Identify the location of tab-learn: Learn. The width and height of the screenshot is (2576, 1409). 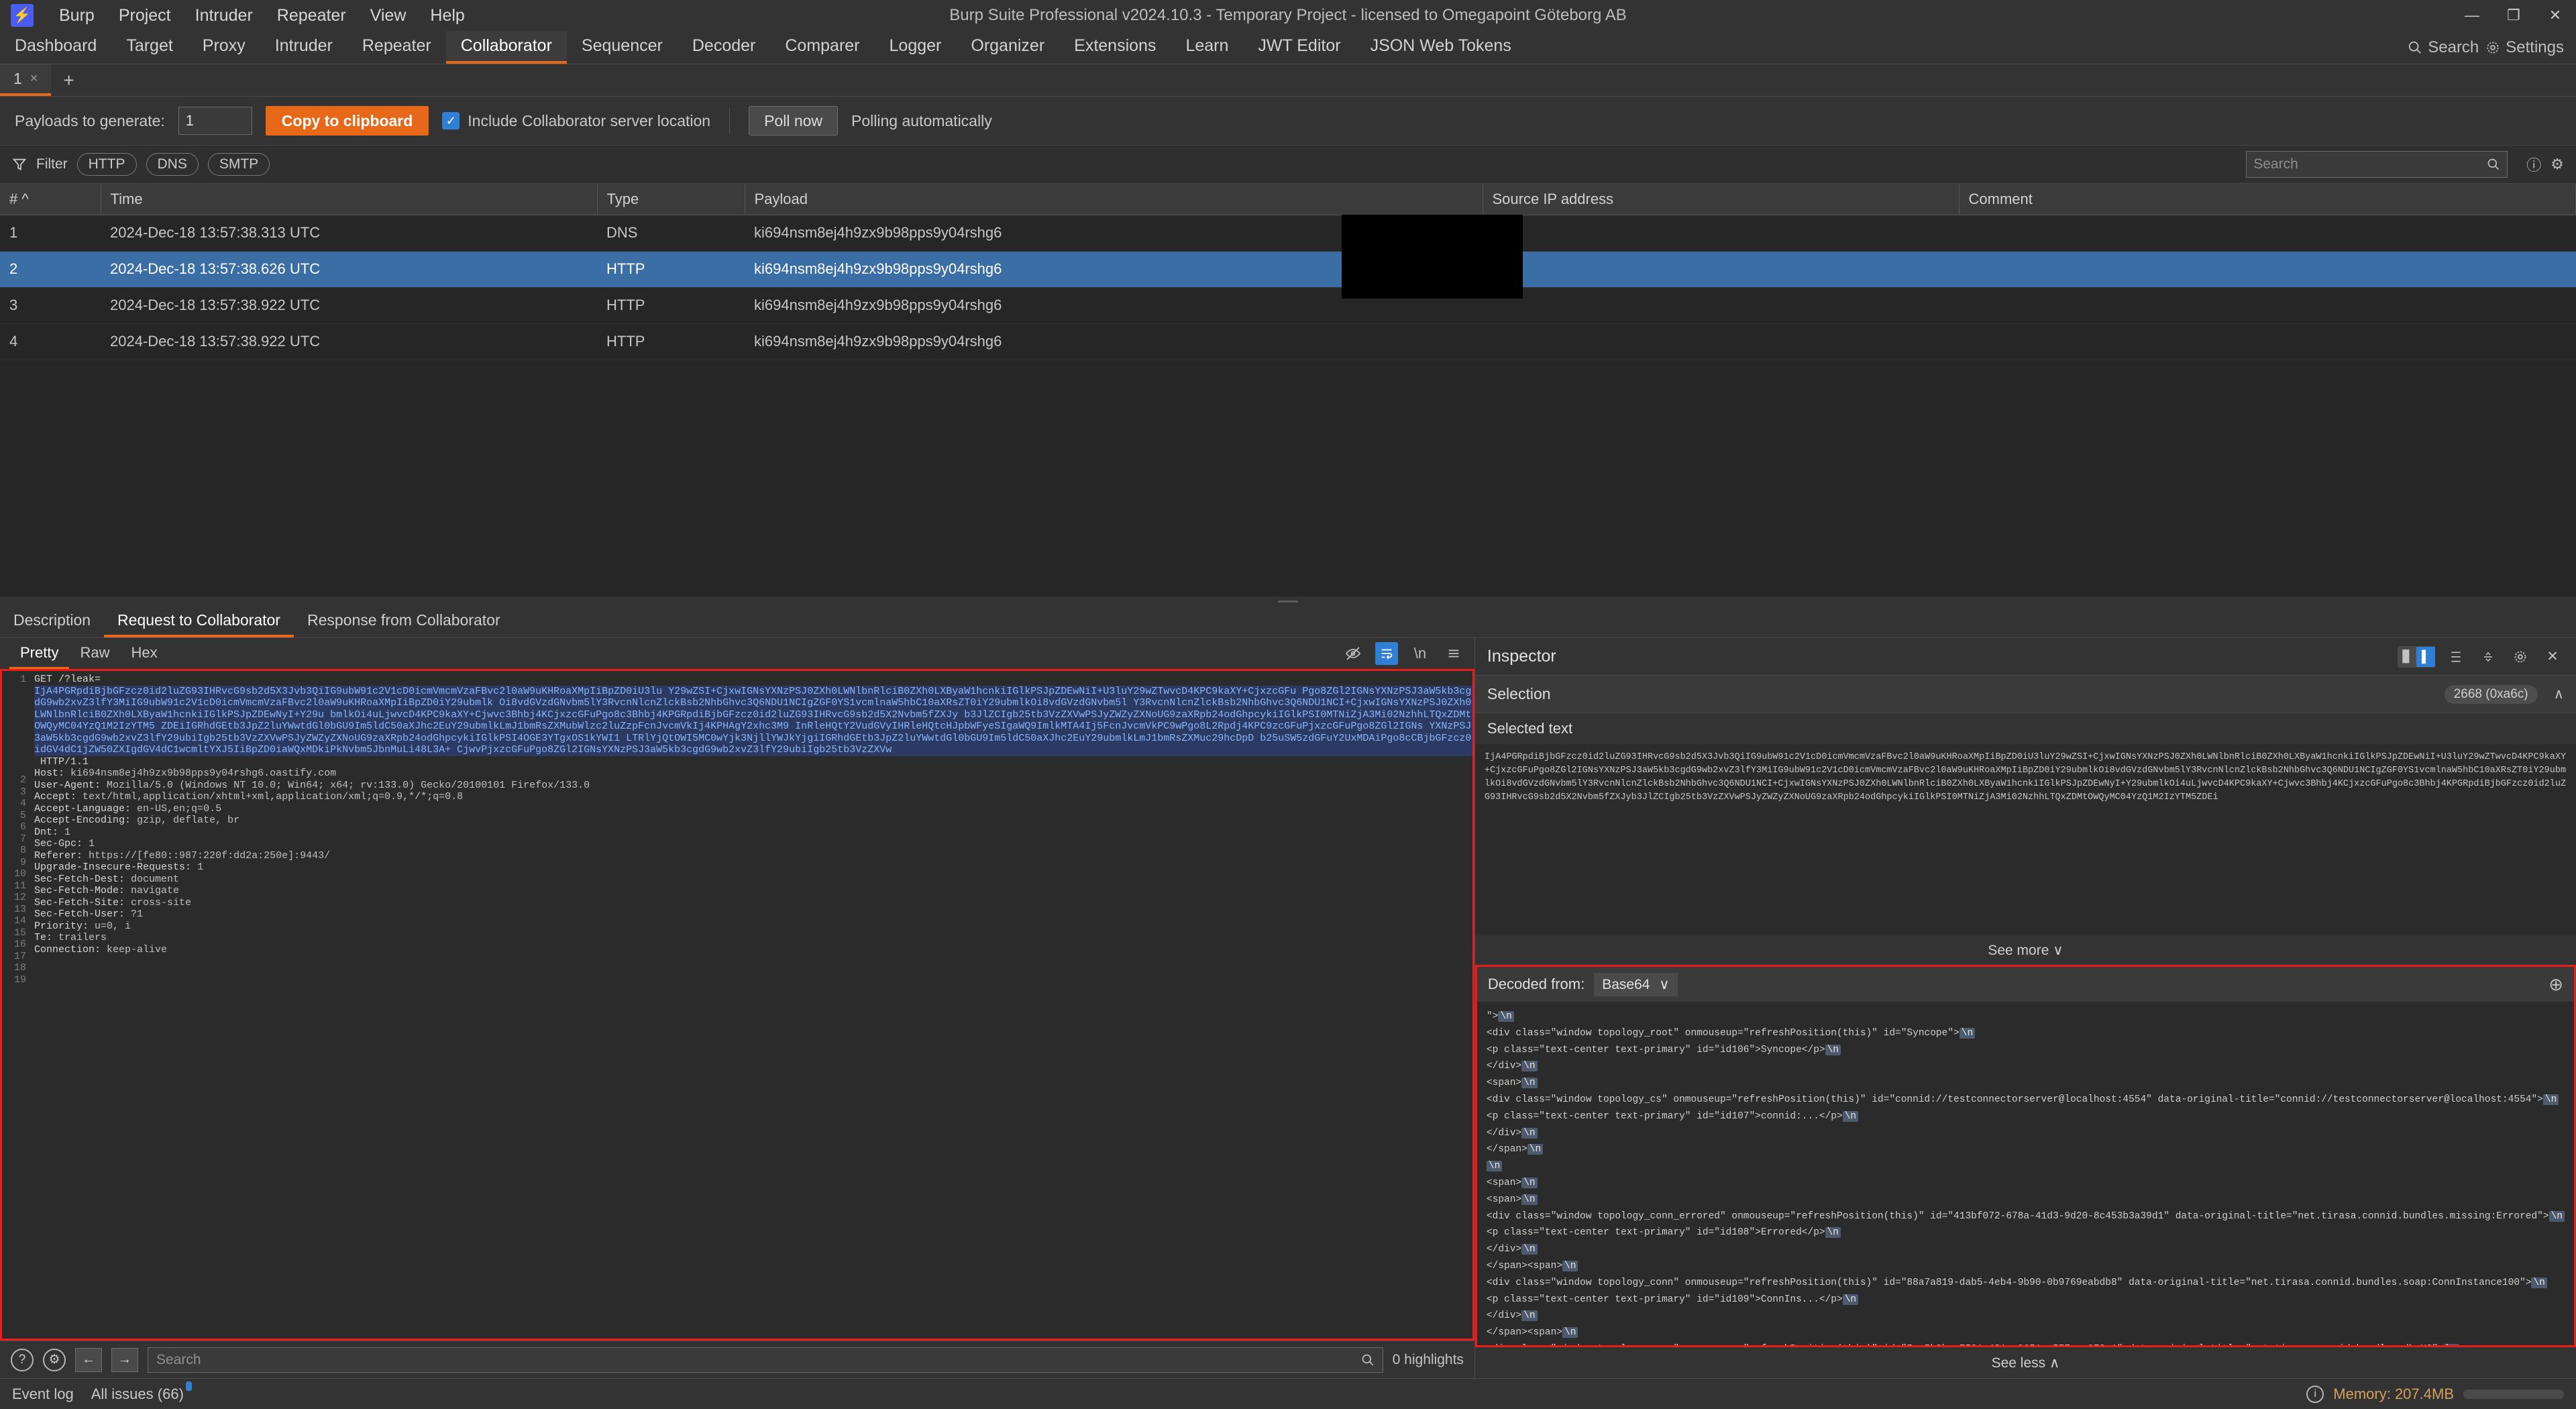
(1207, 47).